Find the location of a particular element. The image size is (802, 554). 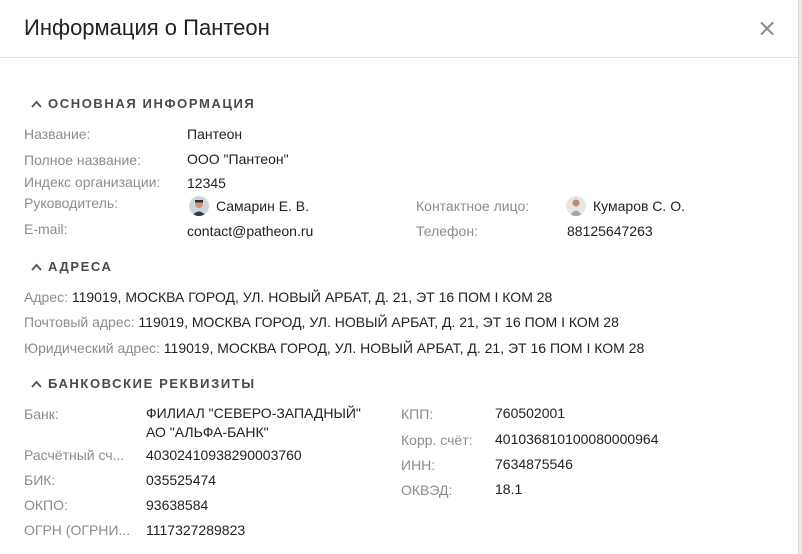

section-addresses-toggle: АДРЕСА is located at coordinates (72, 266).